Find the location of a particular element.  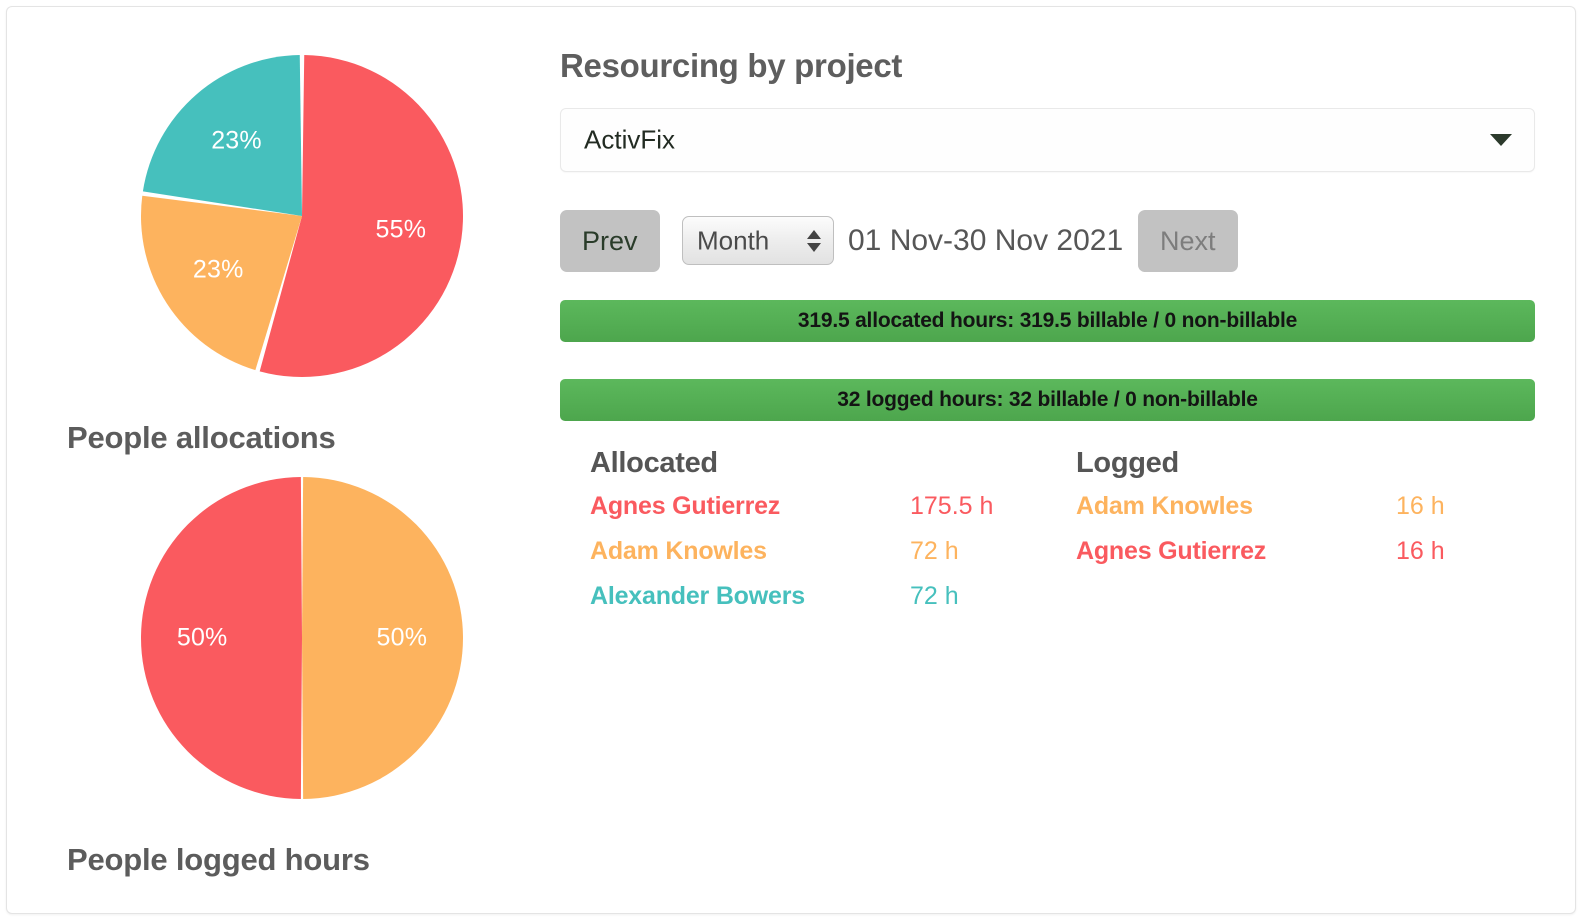

logged-heading: Logged is located at coordinates (1127, 463).